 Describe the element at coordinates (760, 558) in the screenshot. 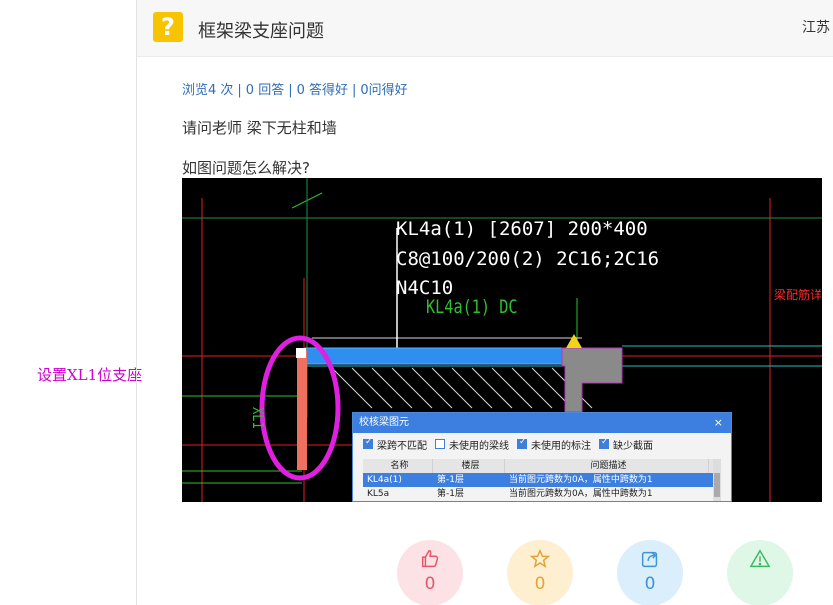

I see `warning-icon` at that location.